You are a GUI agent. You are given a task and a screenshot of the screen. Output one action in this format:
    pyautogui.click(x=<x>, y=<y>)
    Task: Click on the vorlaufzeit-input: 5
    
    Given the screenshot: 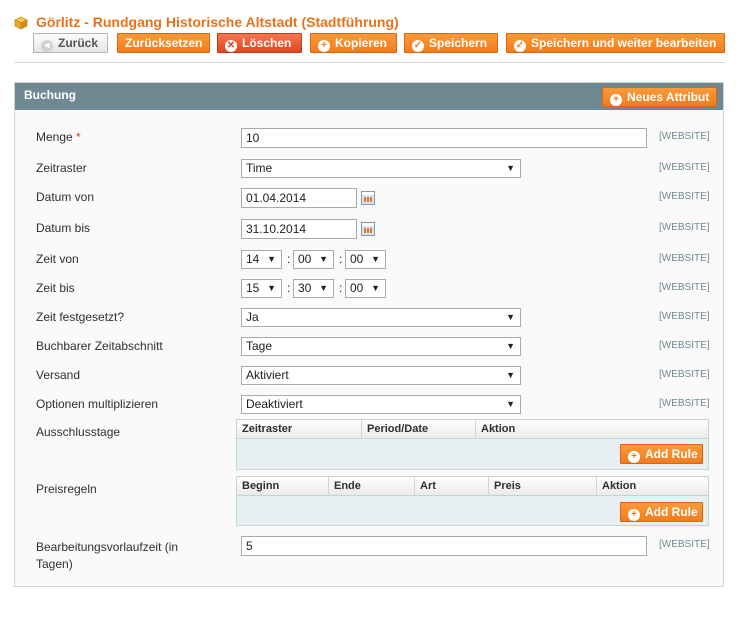 What is the action you would take?
    pyautogui.click(x=444, y=546)
    